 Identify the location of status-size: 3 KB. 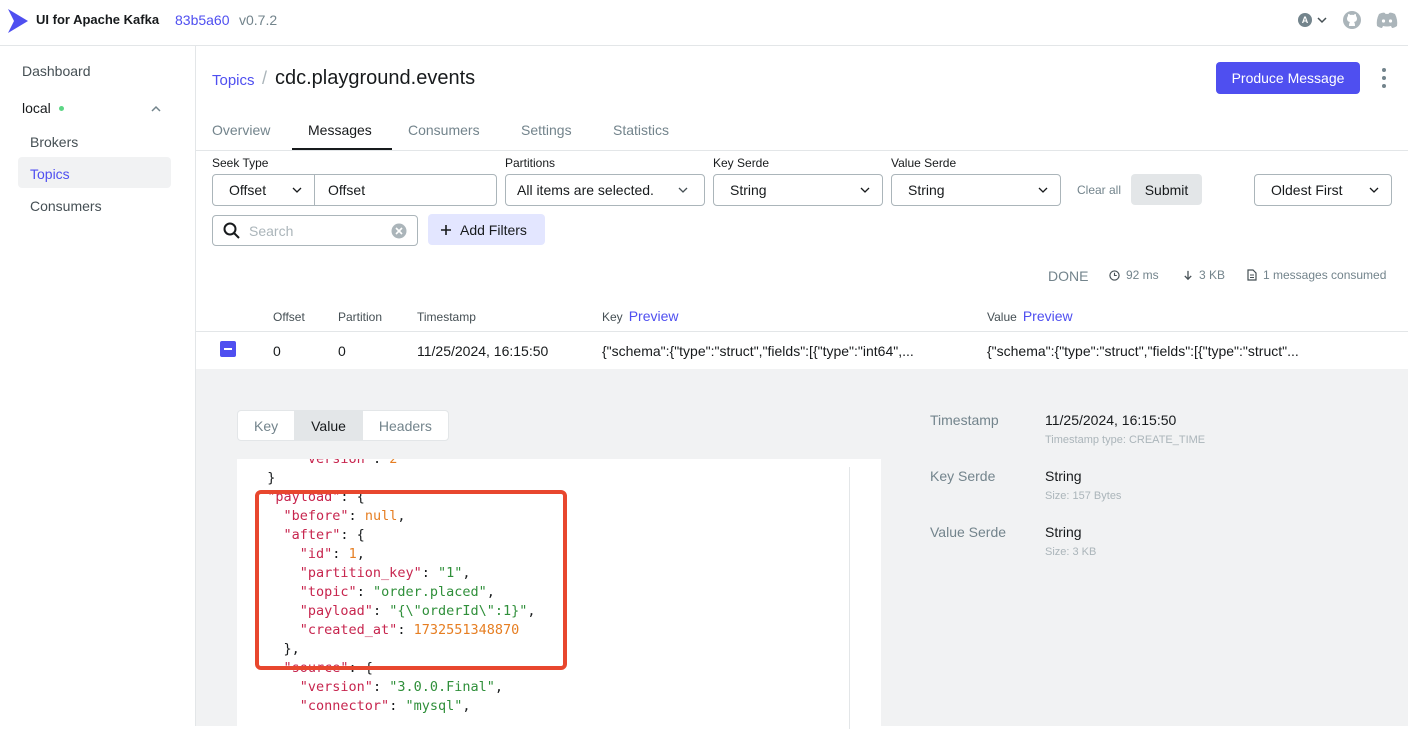
(1204, 275).